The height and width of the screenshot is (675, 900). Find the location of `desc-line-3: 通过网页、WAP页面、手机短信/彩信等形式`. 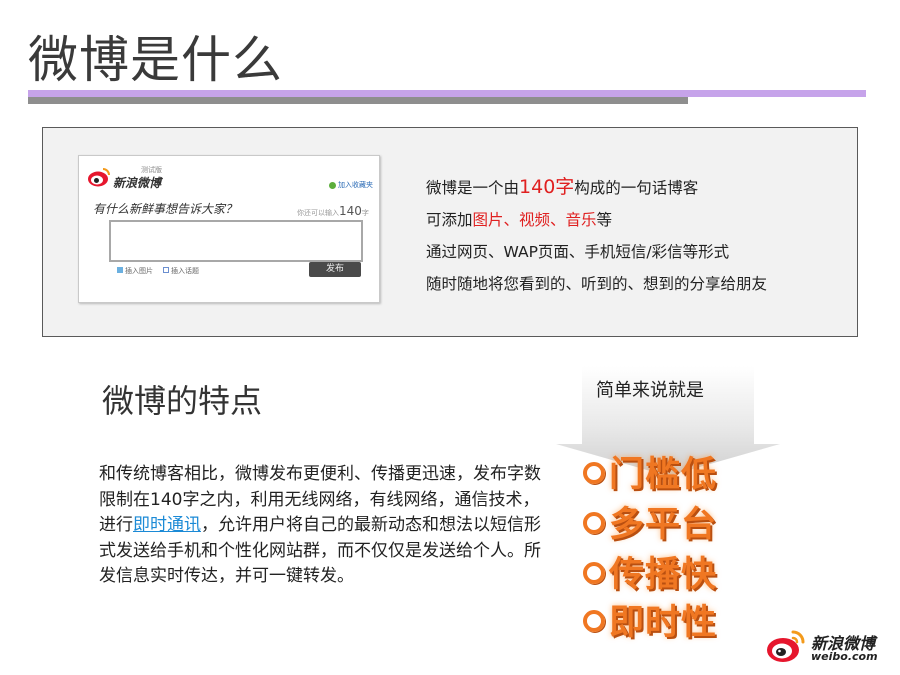

desc-line-3: 通过网页、WAP页面、手机短信/彩信等形式 is located at coordinates (578, 252).